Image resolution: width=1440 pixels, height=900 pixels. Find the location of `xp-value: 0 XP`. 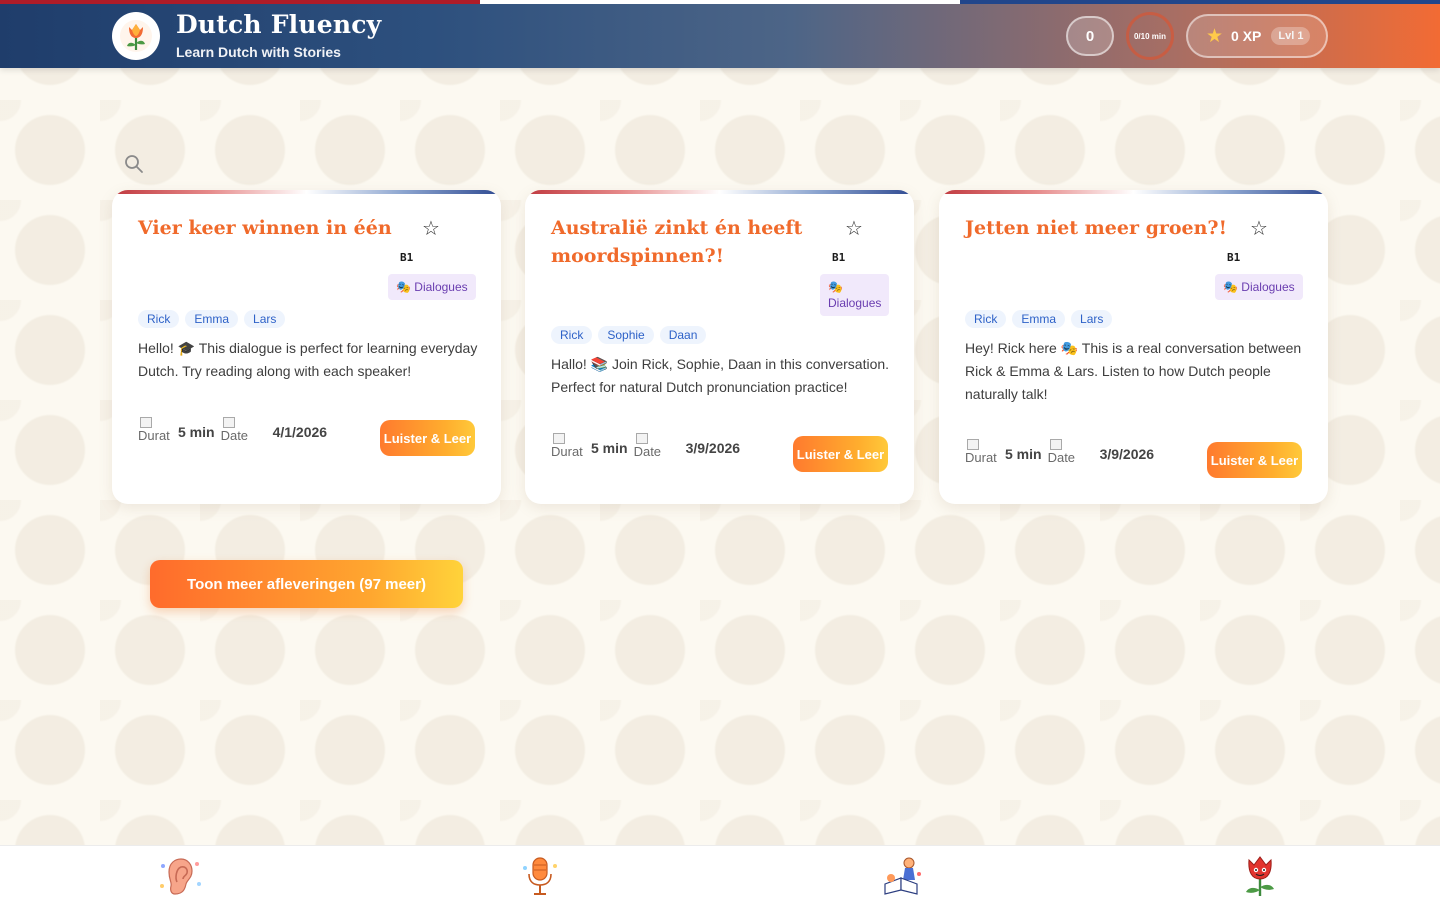

xp-value: 0 XP is located at coordinates (1246, 36).